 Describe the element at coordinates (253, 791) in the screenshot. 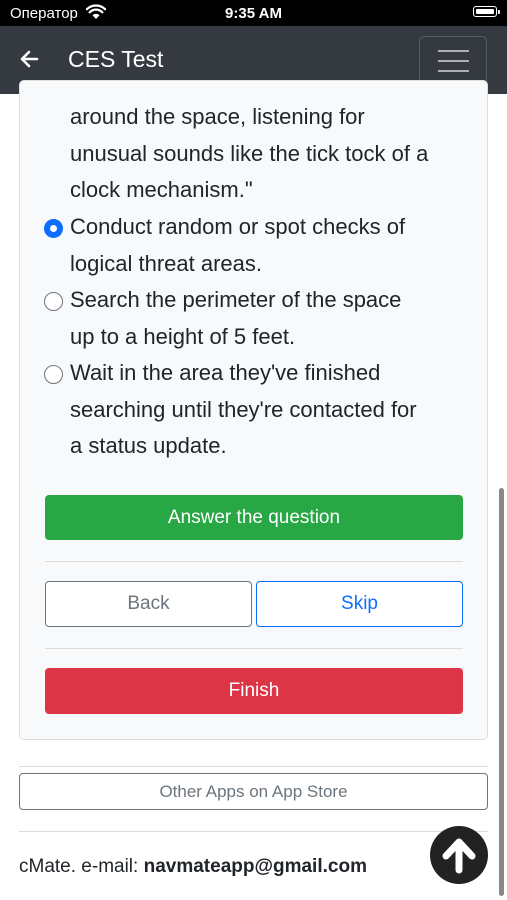

I see `other-apps-button: Other Apps on App Store` at that location.